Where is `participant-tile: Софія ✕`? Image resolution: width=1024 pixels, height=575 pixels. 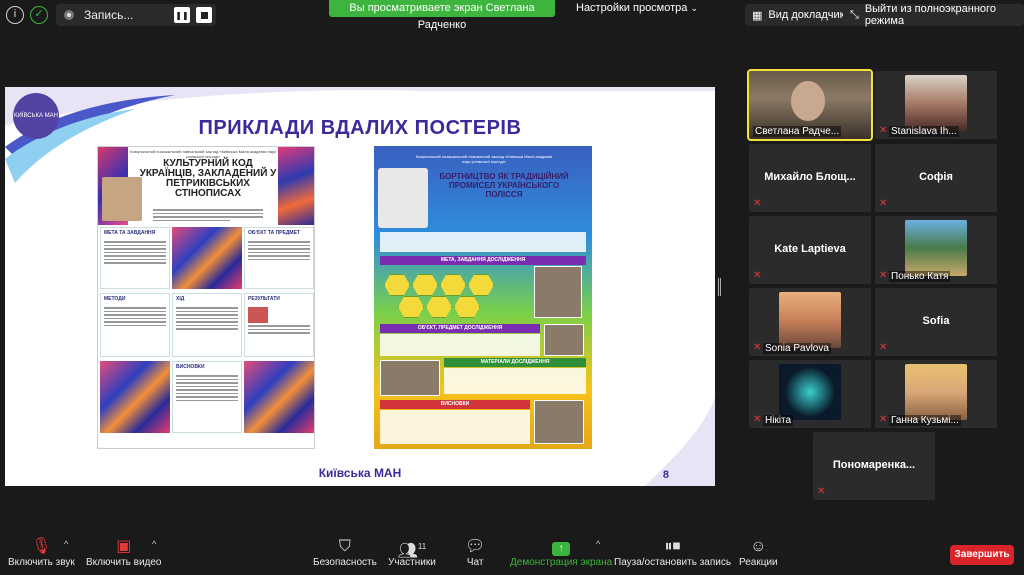 participant-tile: Софія ✕ is located at coordinates (936, 178).